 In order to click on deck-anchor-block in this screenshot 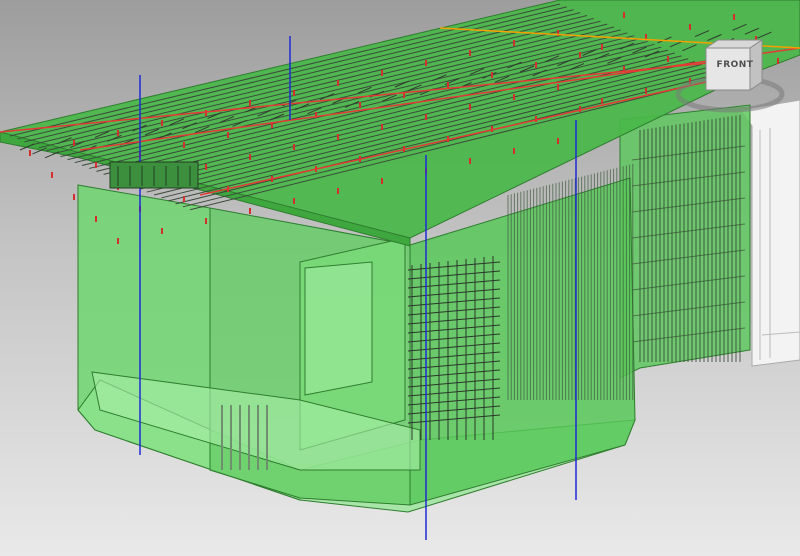, I will do `click(154, 175)`.